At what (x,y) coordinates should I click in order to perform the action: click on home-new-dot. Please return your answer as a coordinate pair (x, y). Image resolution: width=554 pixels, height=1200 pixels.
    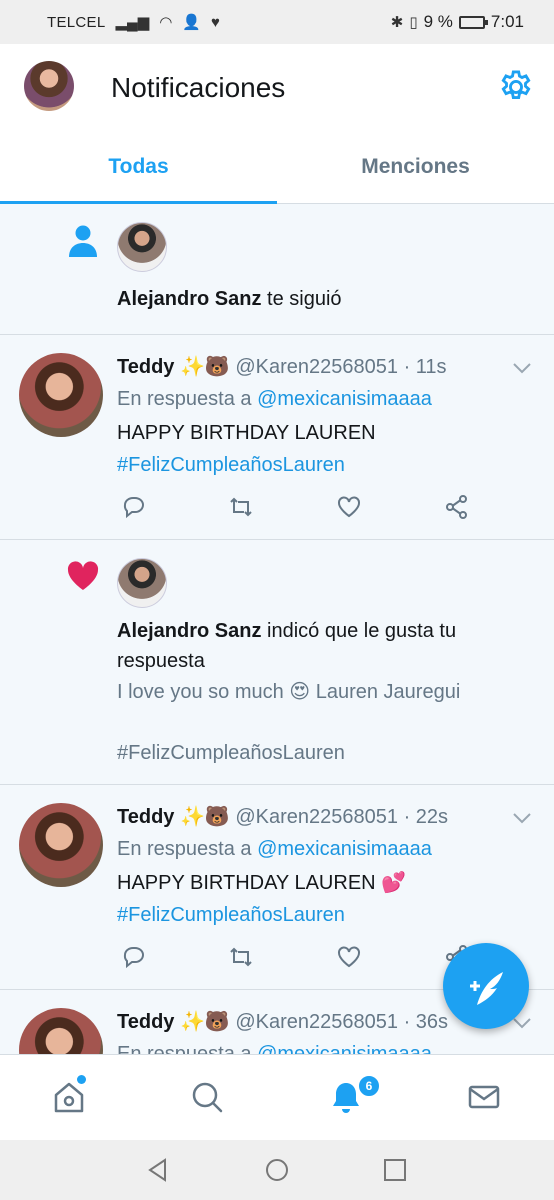
    Looking at the image, I should click on (81, 1079).